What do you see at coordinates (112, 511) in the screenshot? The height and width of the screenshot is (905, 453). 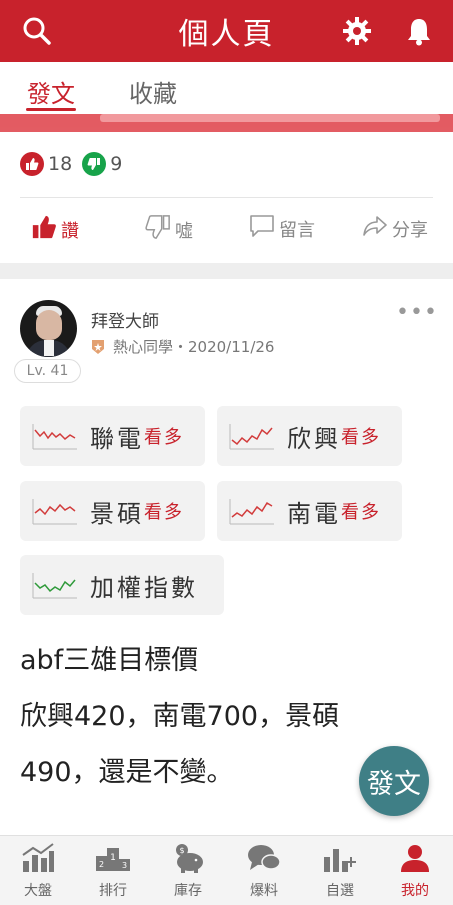 I see `stock-chip-kinsus: 景碩 看多` at bounding box center [112, 511].